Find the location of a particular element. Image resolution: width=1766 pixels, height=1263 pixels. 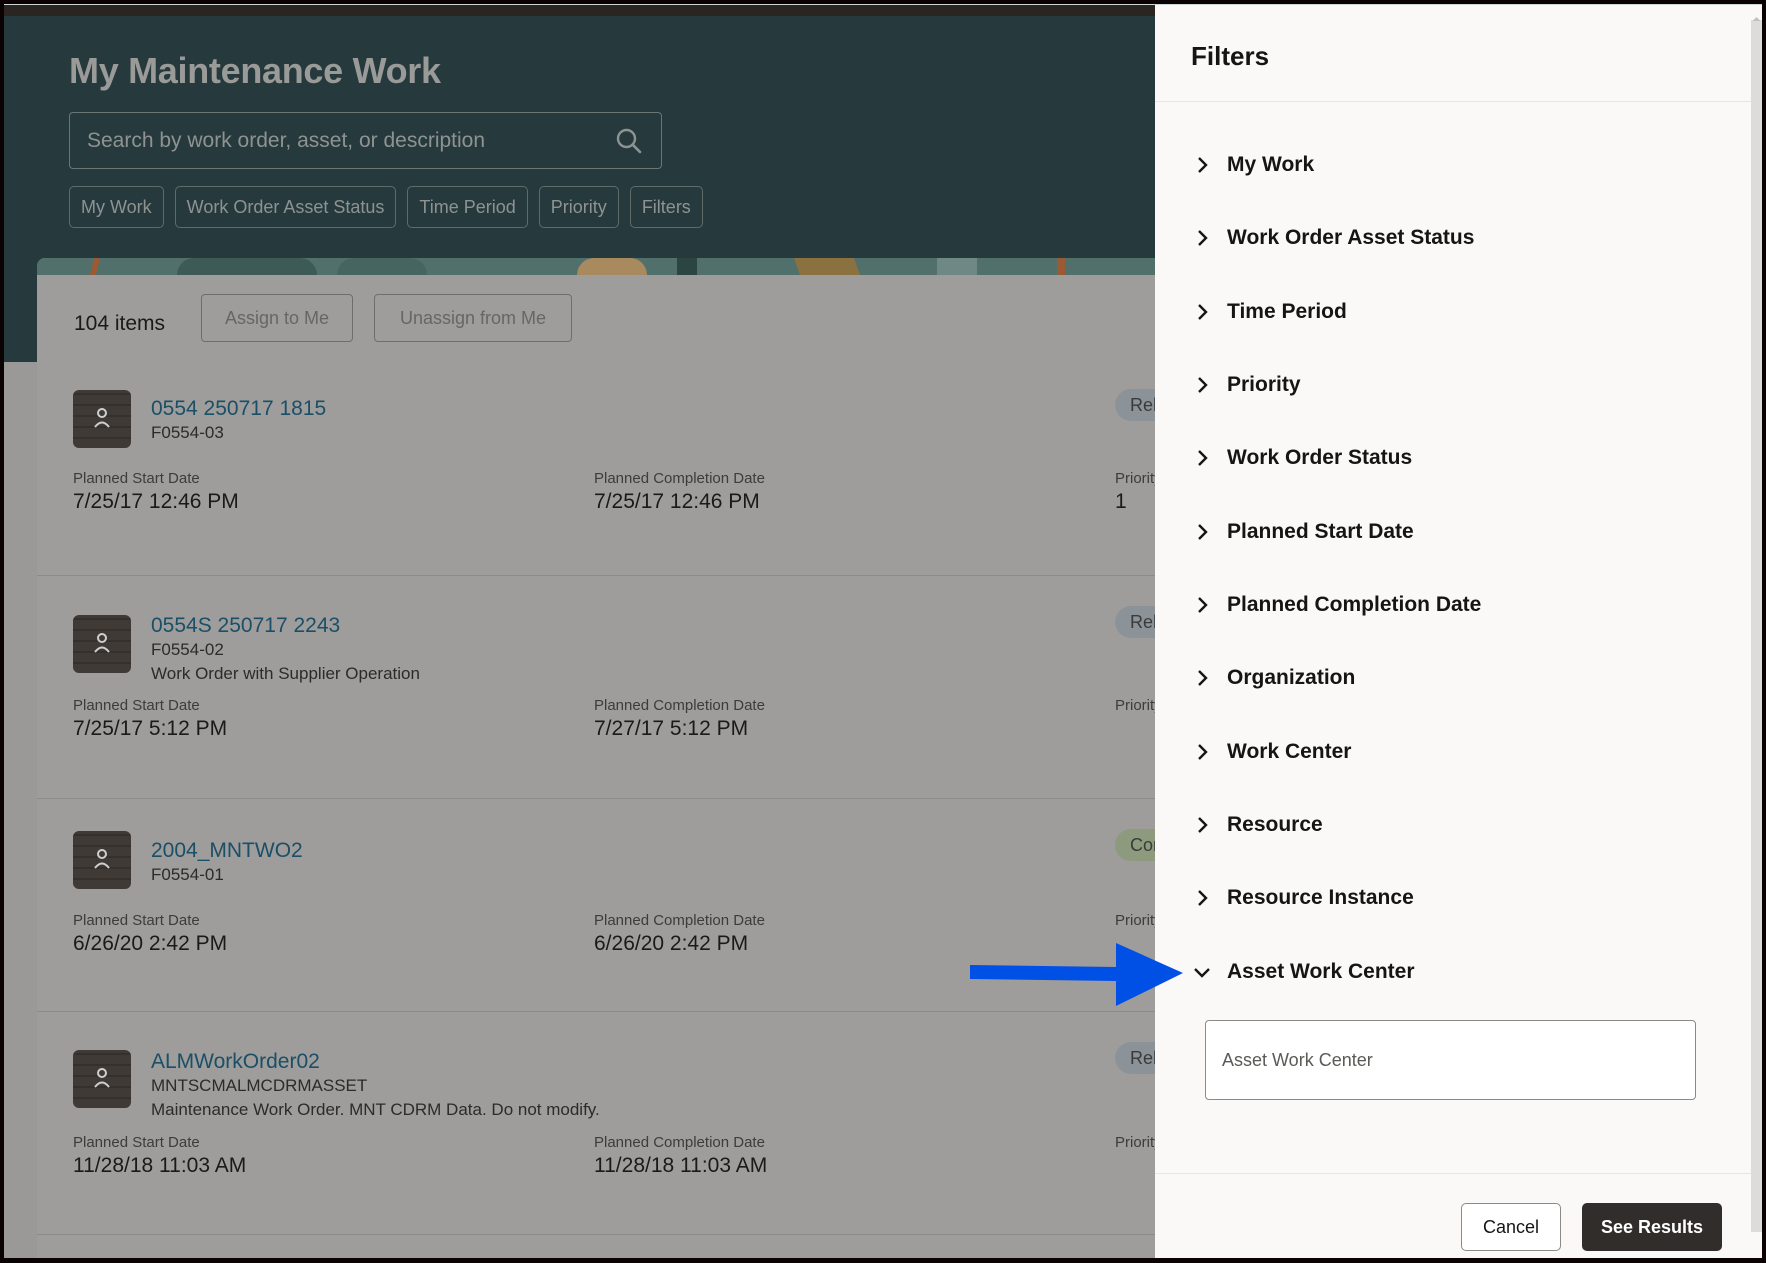

planned-completion-value: 7/25/17 12:46 PM is located at coordinates (677, 501).